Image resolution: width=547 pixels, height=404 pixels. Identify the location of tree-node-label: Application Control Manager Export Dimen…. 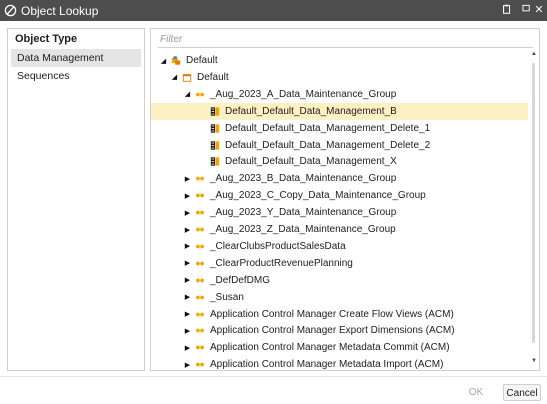
(332, 331).